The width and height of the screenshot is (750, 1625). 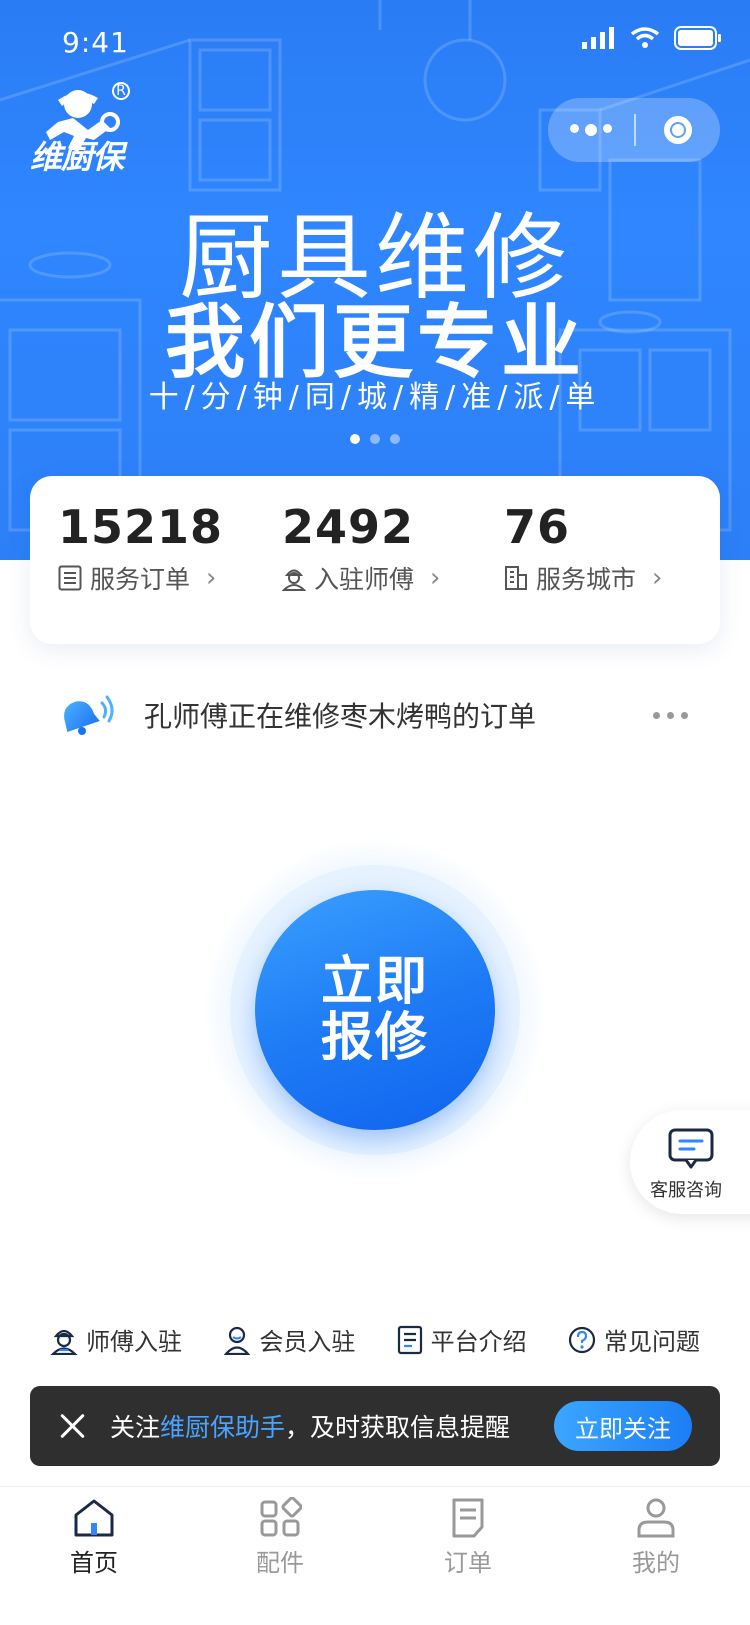 I want to click on mini-program-capsule, so click(x=634, y=130).